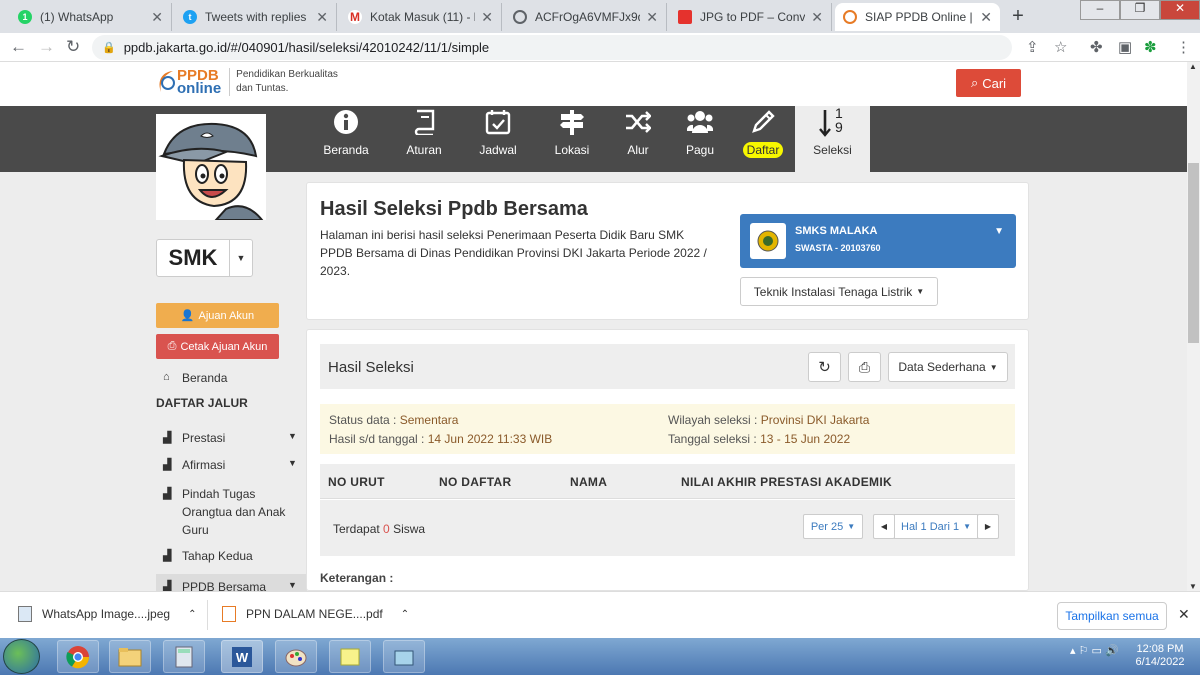  I want to click on ajuan-akun-button: 👤 Ajuan Akun, so click(217, 315).